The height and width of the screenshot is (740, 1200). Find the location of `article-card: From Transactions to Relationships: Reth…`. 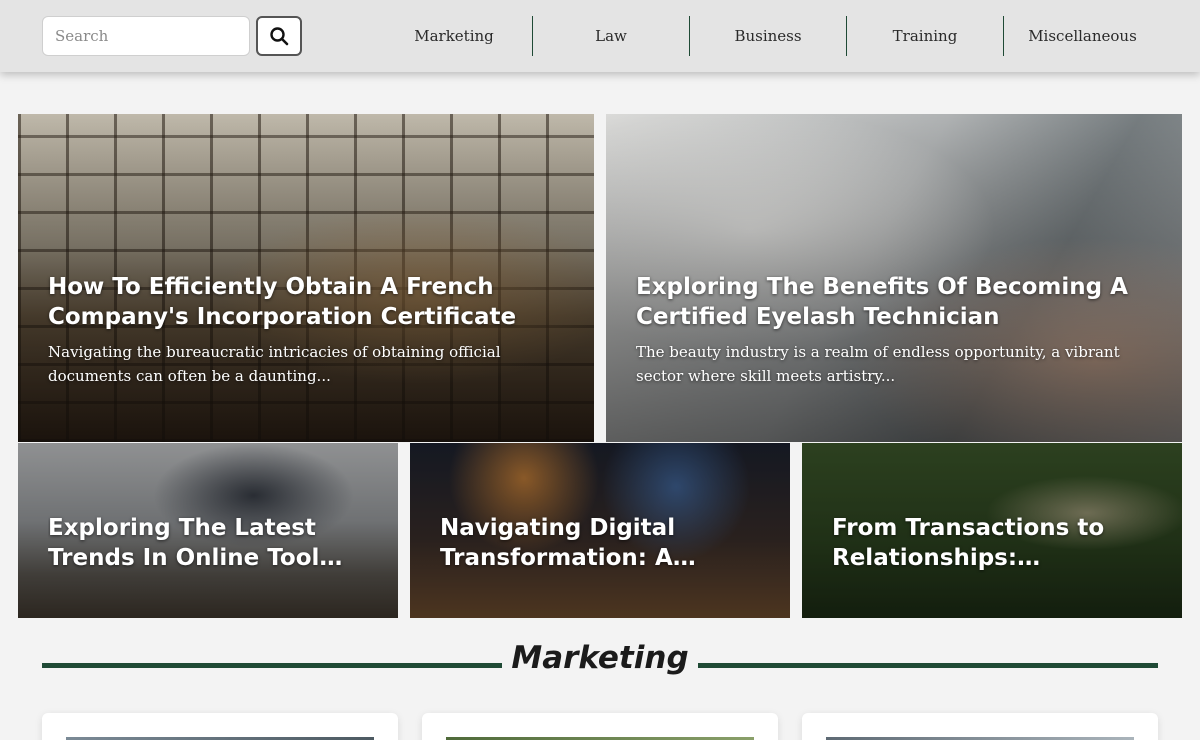

article-card: From Transactions to Relationships: Reth… is located at coordinates (992, 530).